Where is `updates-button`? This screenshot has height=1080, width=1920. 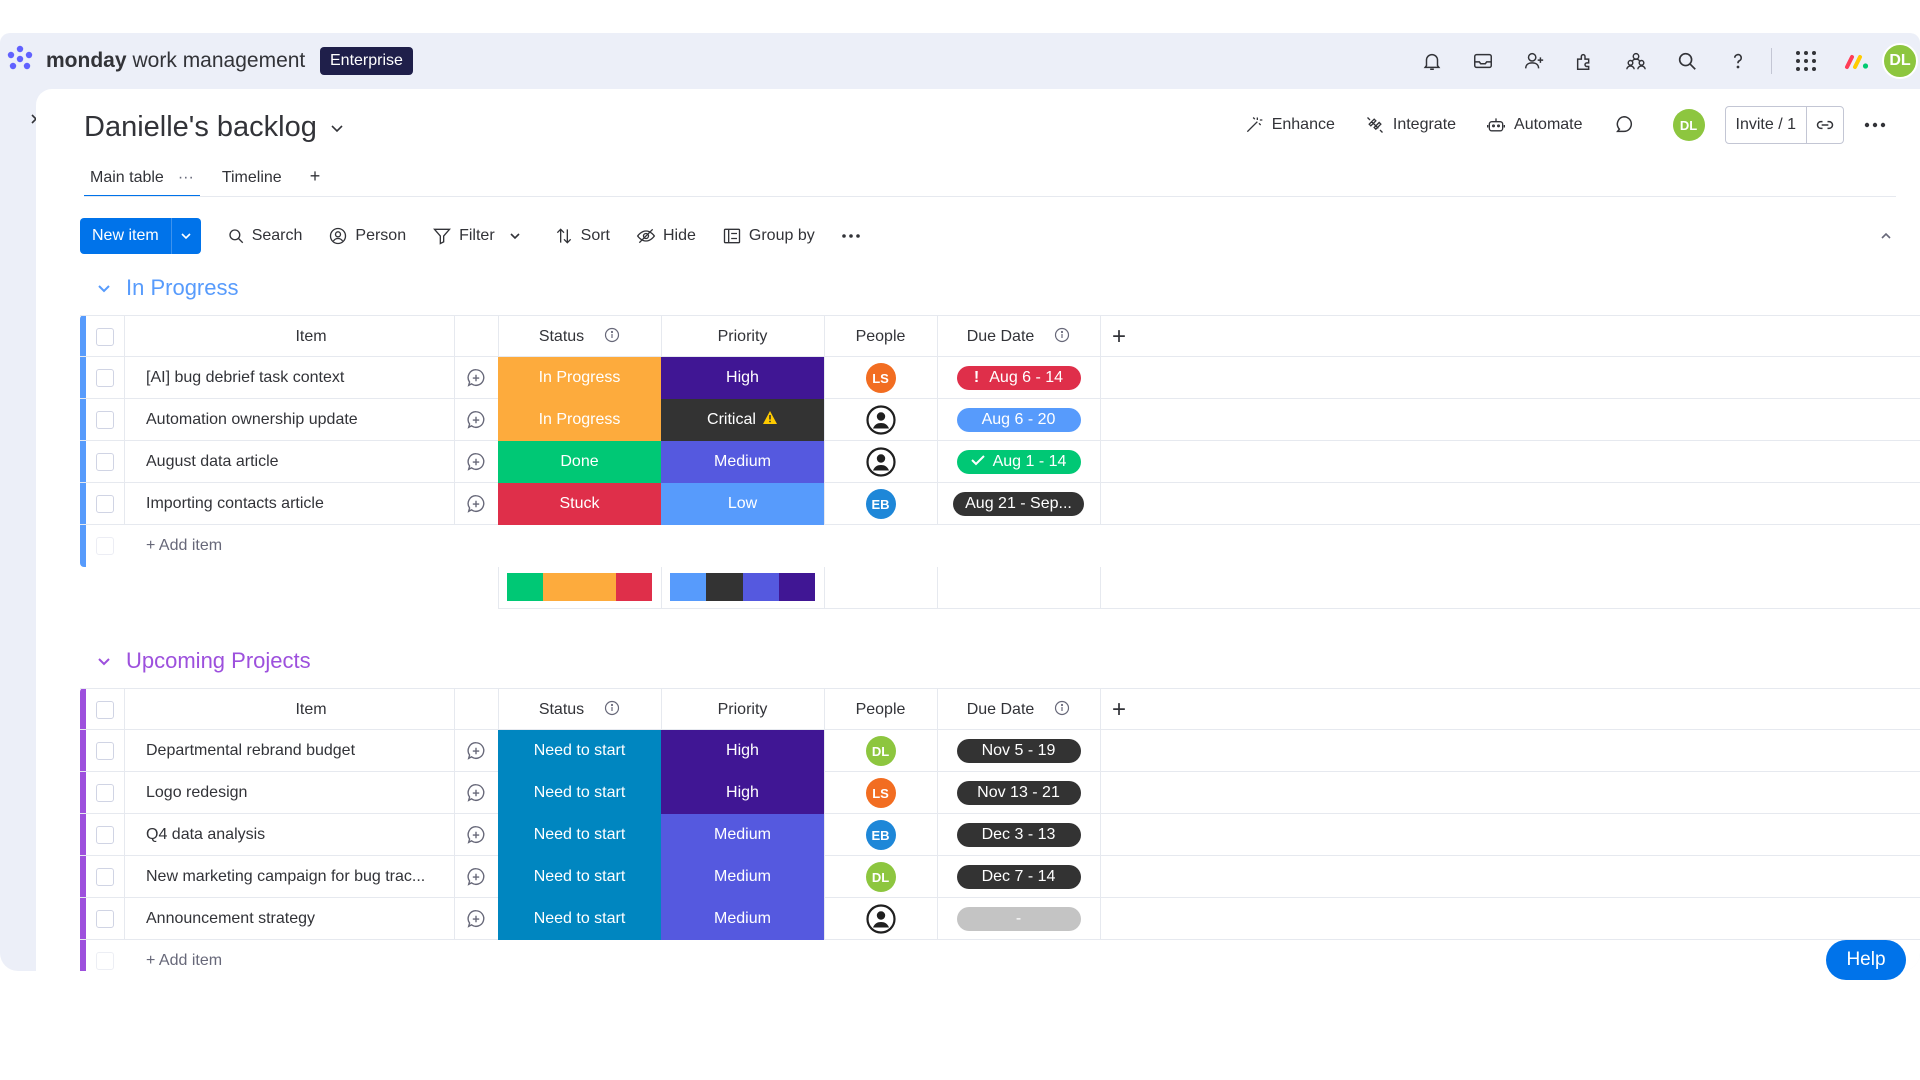
updates-button is located at coordinates (1628, 125).